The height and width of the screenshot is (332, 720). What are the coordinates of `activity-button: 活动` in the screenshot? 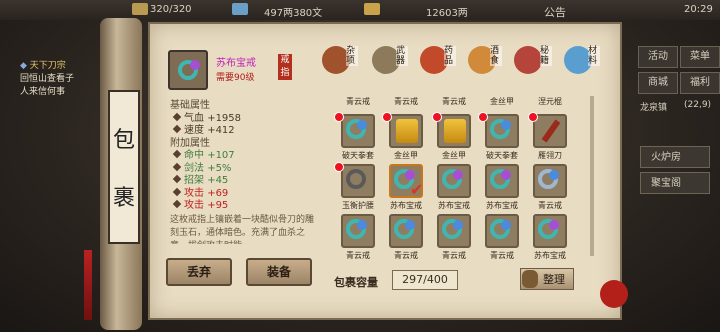 It's located at (658, 57).